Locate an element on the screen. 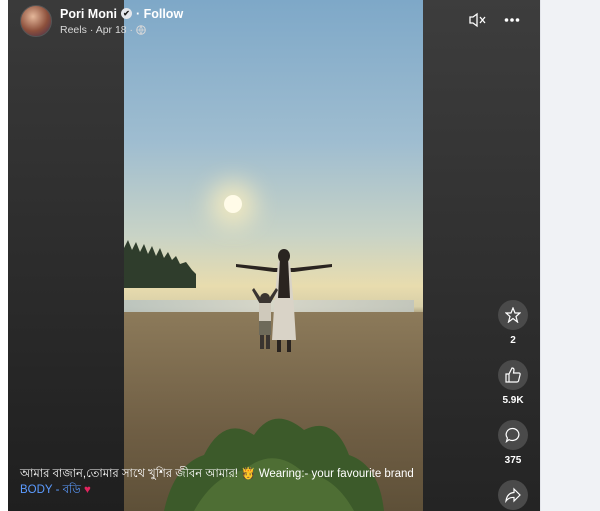 The width and height of the screenshot is (600, 511). comment-count: 375 is located at coordinates (513, 460).